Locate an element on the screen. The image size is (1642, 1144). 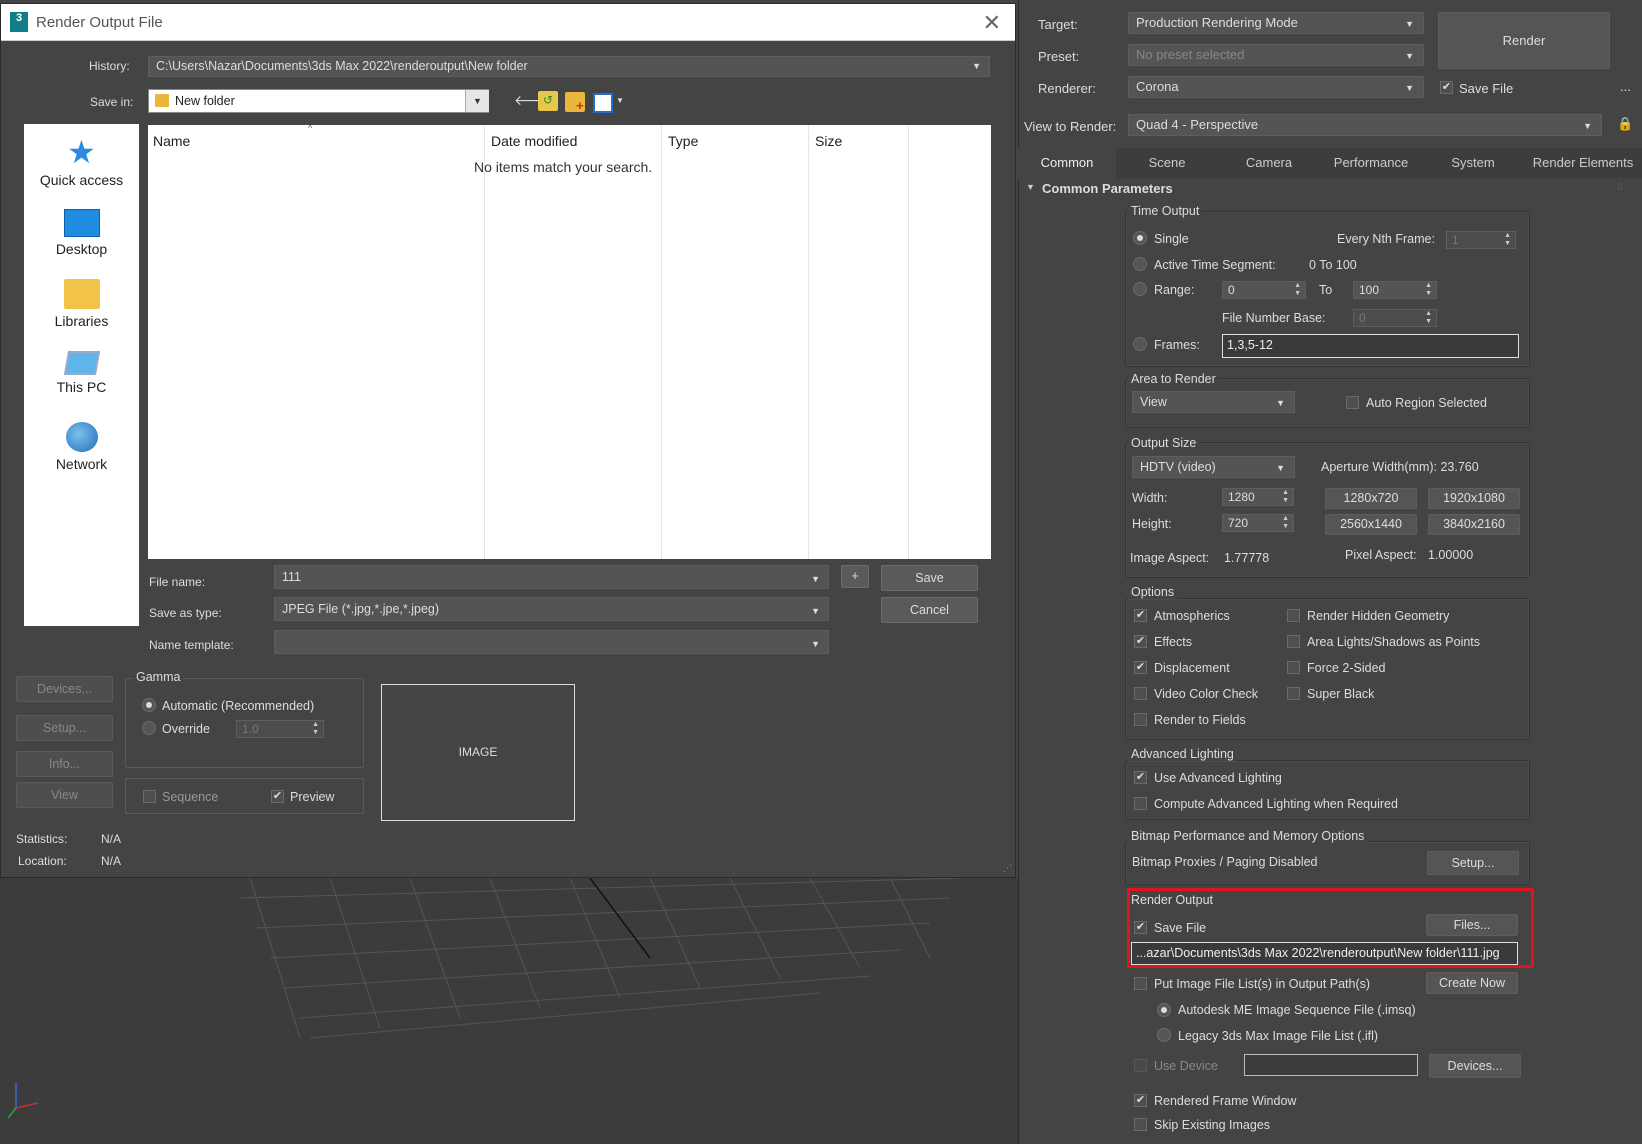
save-as-type-dropdown: JPEG File (*.jpg,*.jpe,*.jpeg) ▼ is located at coordinates (551, 609).